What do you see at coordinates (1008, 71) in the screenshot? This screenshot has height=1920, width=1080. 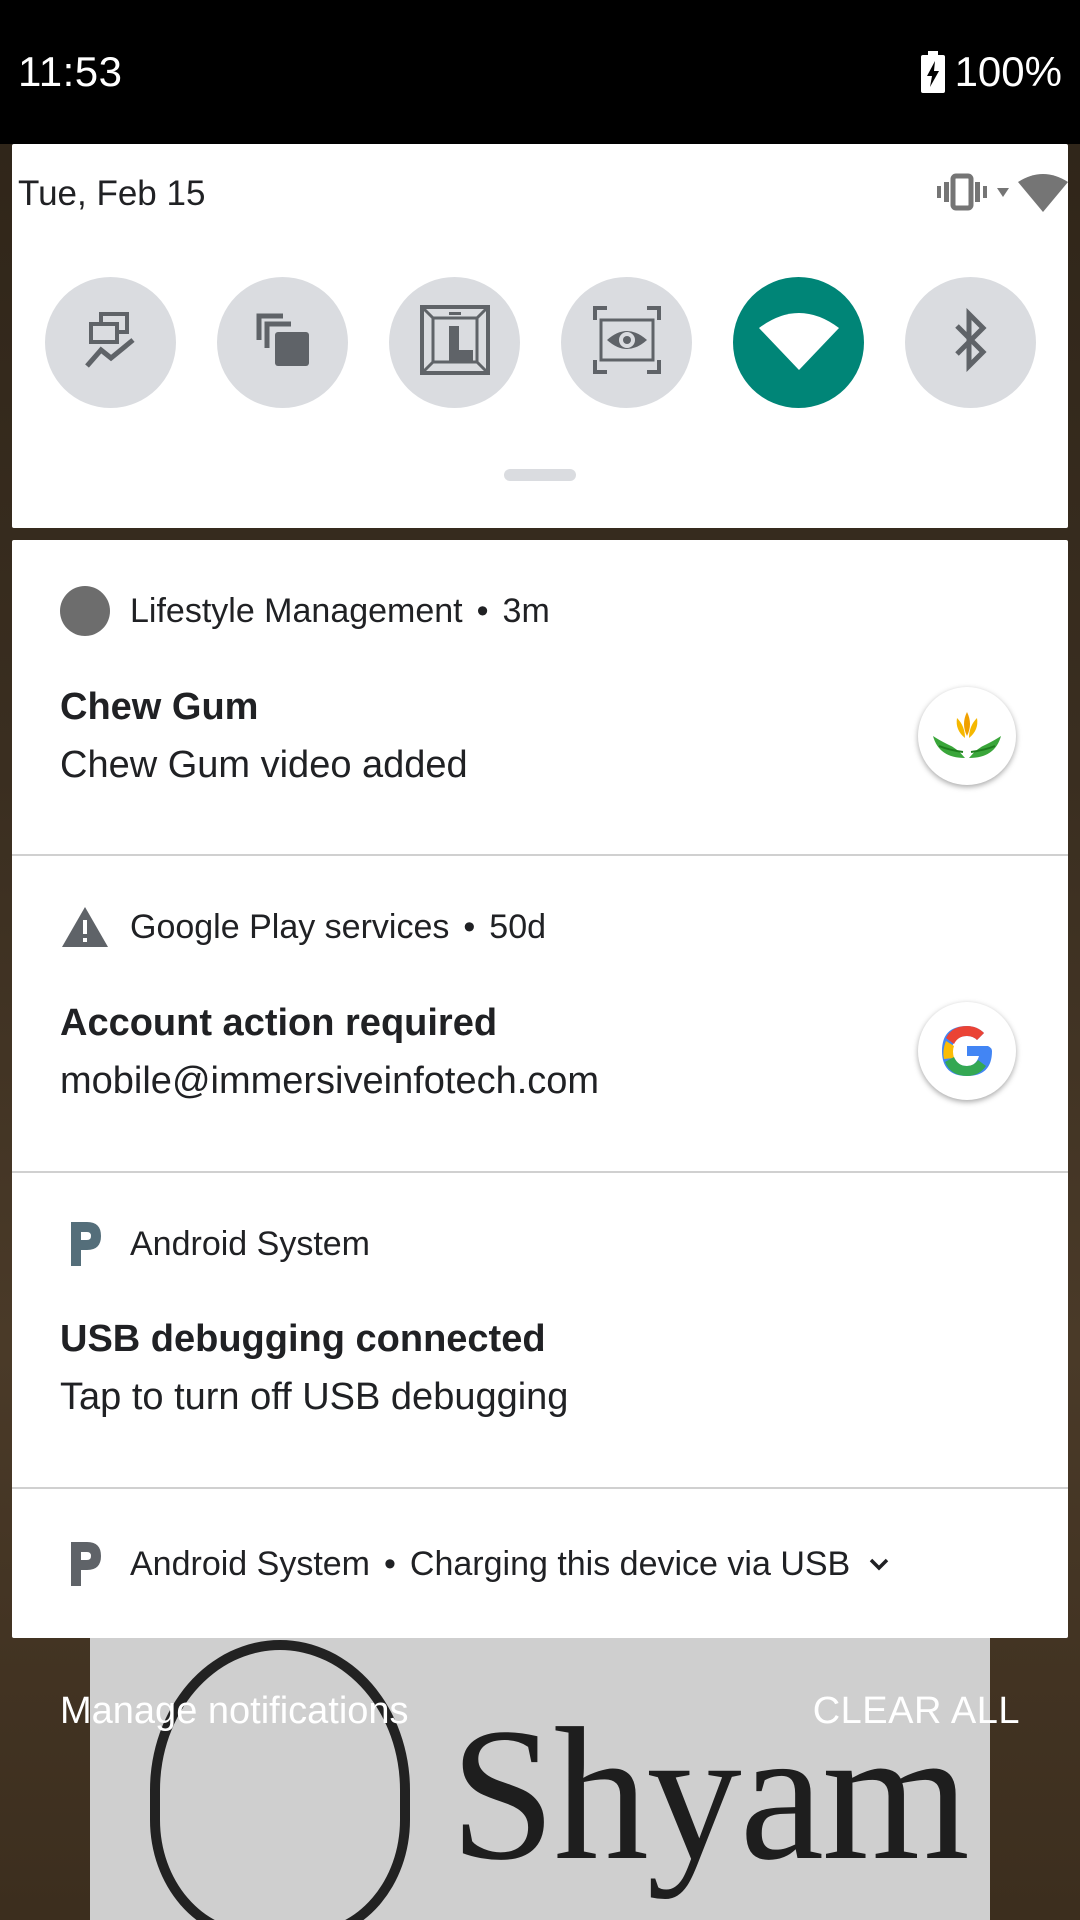 I see `battery-percentage: 100%` at bounding box center [1008, 71].